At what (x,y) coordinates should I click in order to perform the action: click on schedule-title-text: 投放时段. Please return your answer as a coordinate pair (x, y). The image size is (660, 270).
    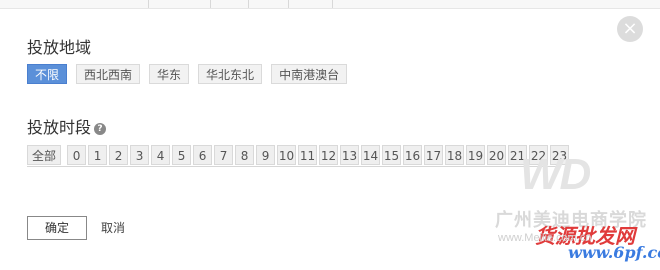
    Looking at the image, I should click on (59, 127).